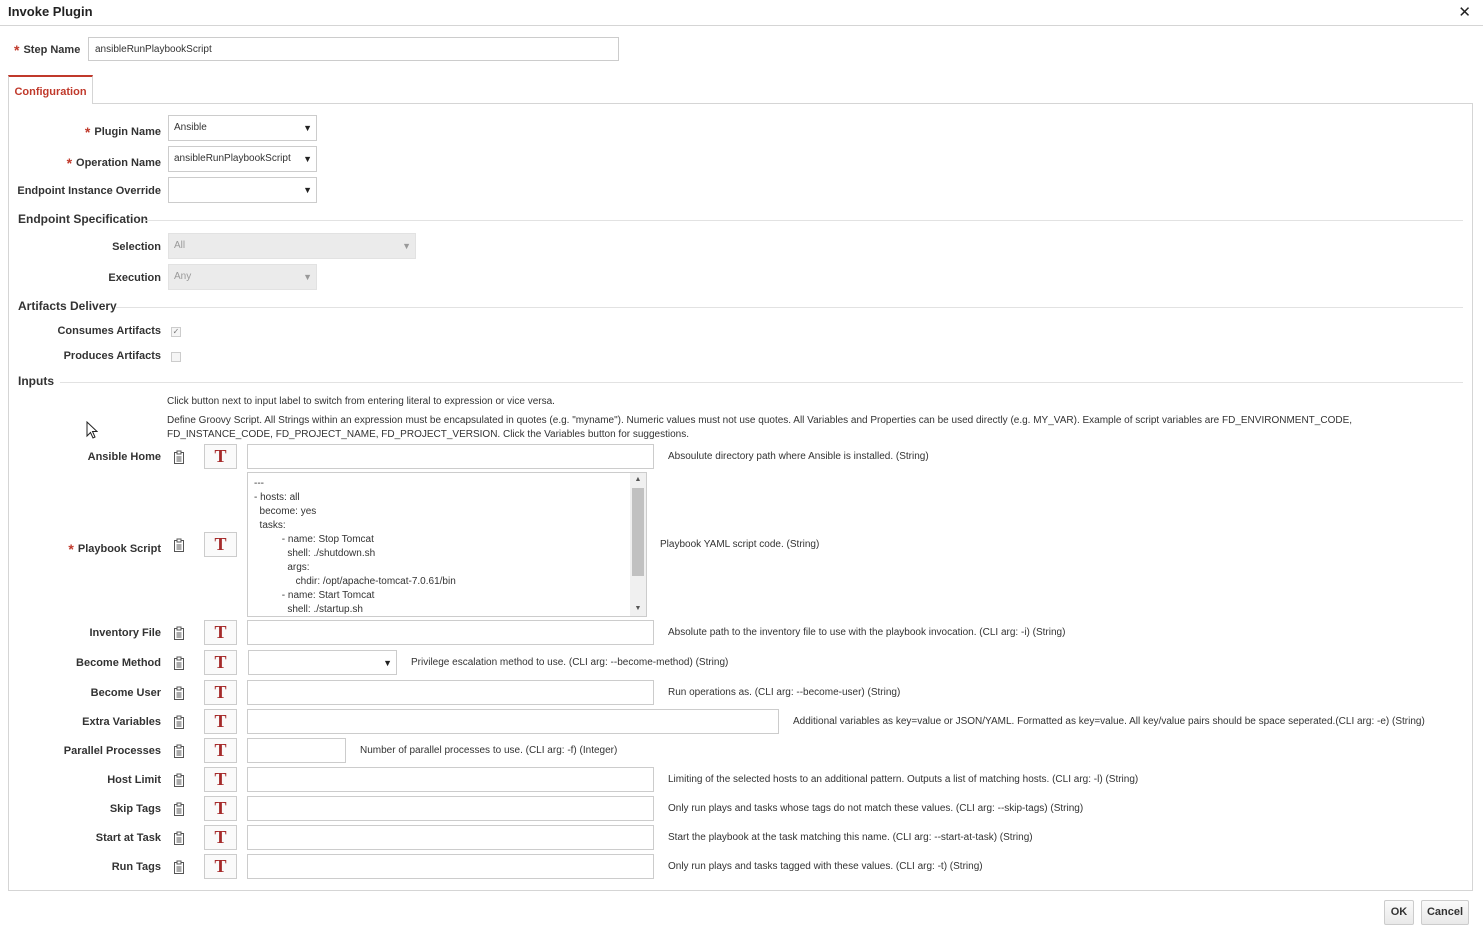  I want to click on consumes-artifacts-checkbox: ✓, so click(176, 332).